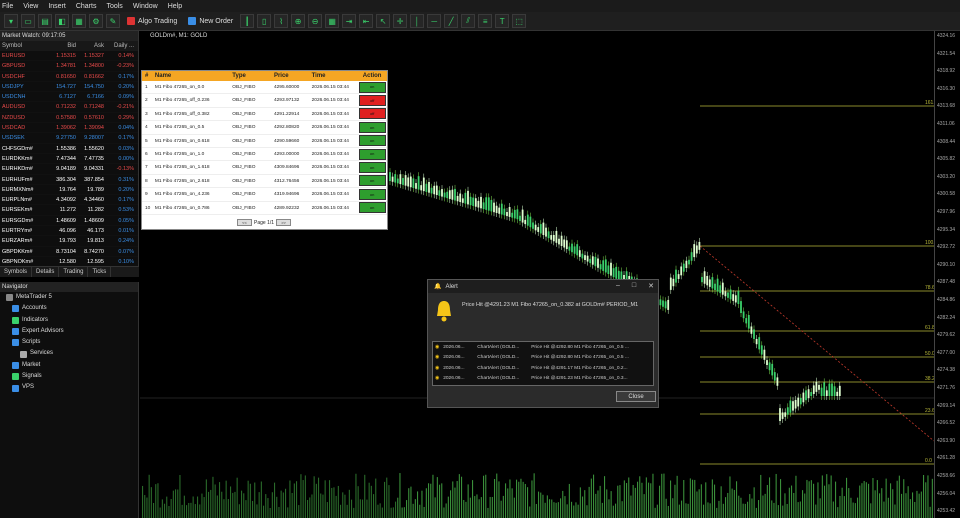 Image resolution: width=960 pixels, height=518 pixels. Describe the element at coordinates (145, 6) in the screenshot. I see `menu-window: Window` at that location.